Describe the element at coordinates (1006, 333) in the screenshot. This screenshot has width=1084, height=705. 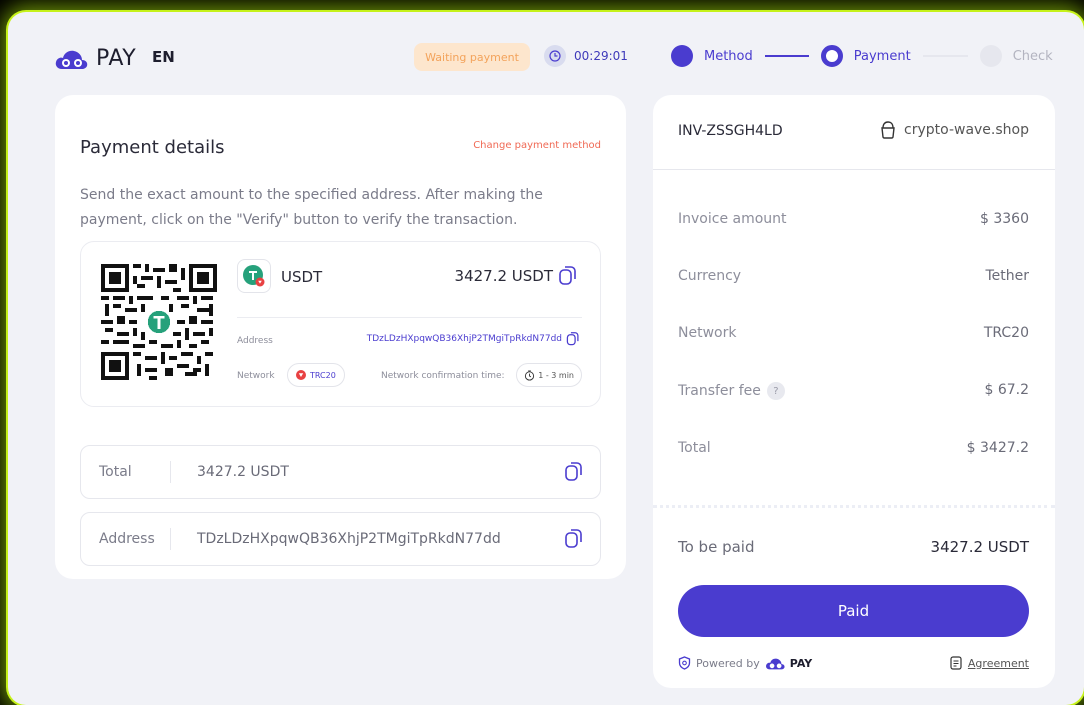
I see `invoice-row-value: TRC20` at that location.